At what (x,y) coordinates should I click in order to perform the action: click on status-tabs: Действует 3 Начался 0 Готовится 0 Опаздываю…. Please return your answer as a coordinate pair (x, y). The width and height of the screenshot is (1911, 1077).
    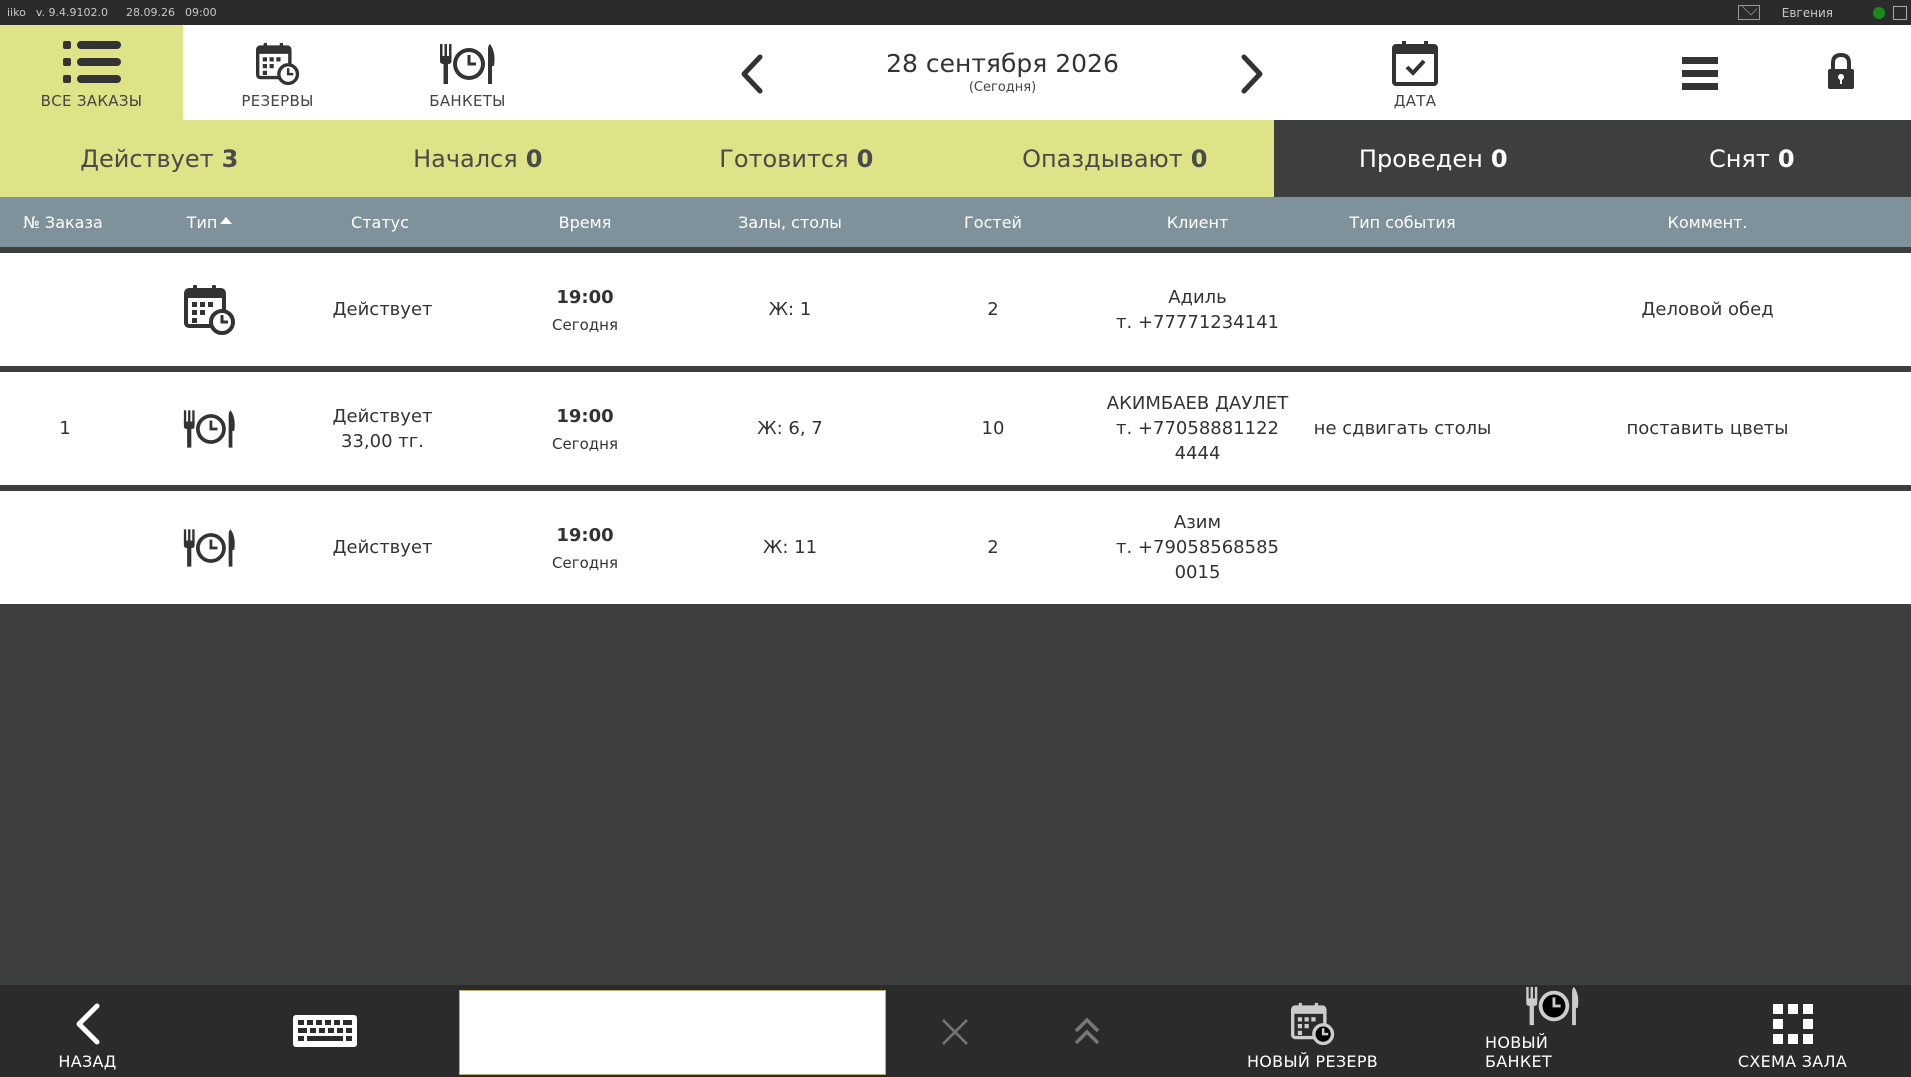
    Looking at the image, I should click on (955, 158).